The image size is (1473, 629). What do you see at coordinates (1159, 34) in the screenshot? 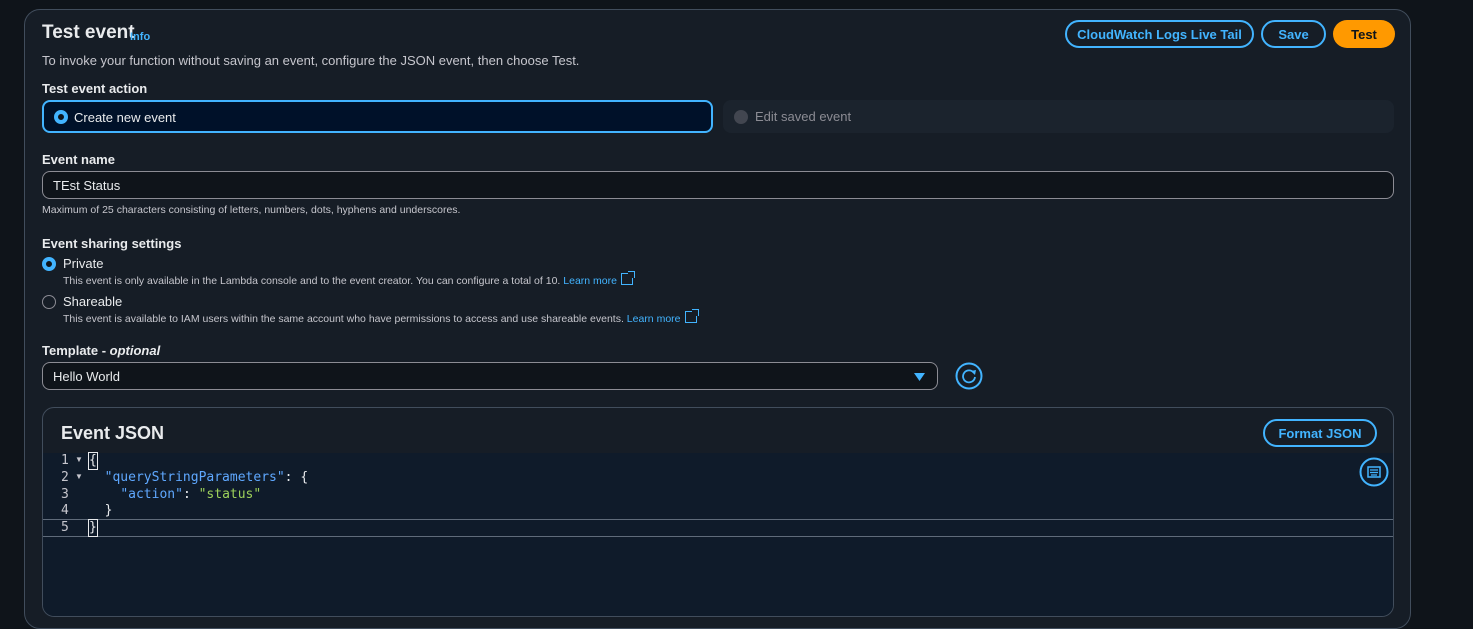
I see `cloudwatch-live-tail-button: CloudWatch Logs Live Tail` at bounding box center [1159, 34].